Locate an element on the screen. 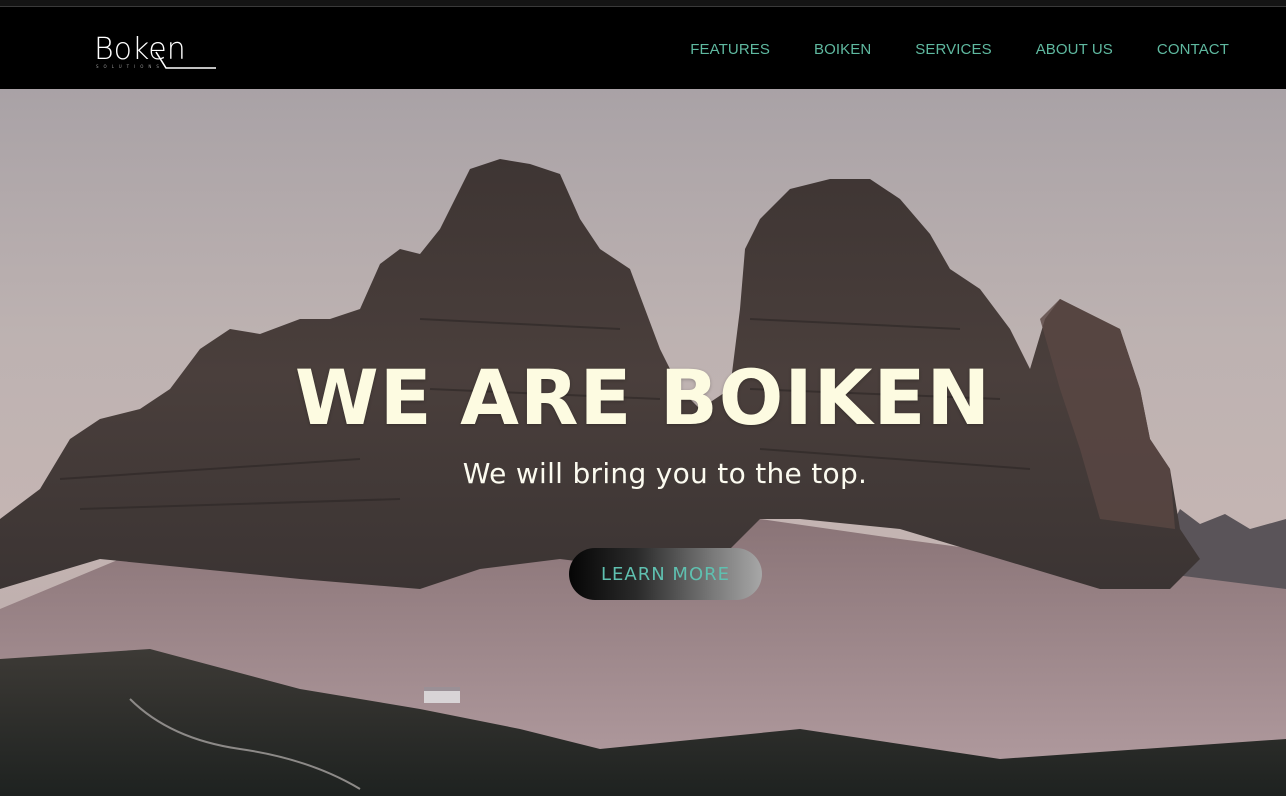 The width and height of the screenshot is (1286, 796). brand-logo: Boken SOLUTIONS is located at coordinates (157, 54).